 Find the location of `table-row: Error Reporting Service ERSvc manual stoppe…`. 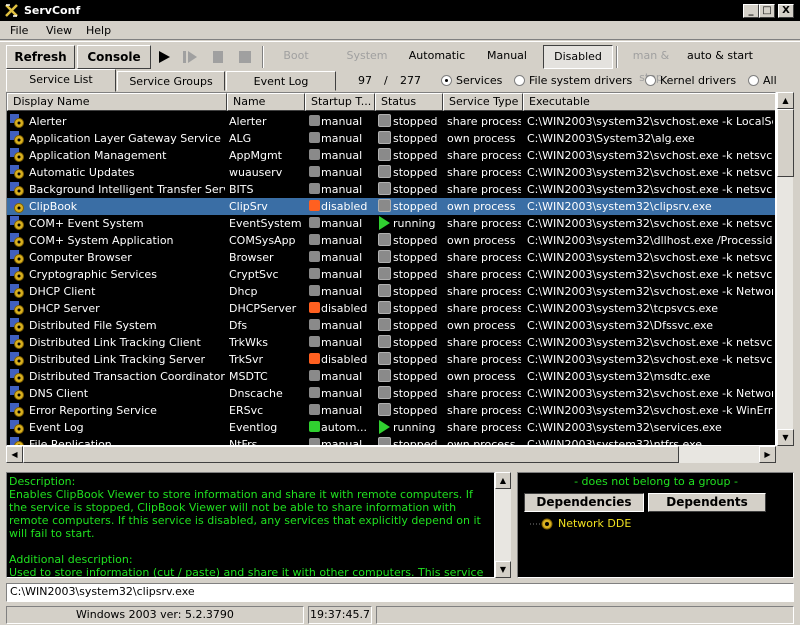

table-row: Error Reporting Service ERSvc manual stoppe… is located at coordinates (391, 410).